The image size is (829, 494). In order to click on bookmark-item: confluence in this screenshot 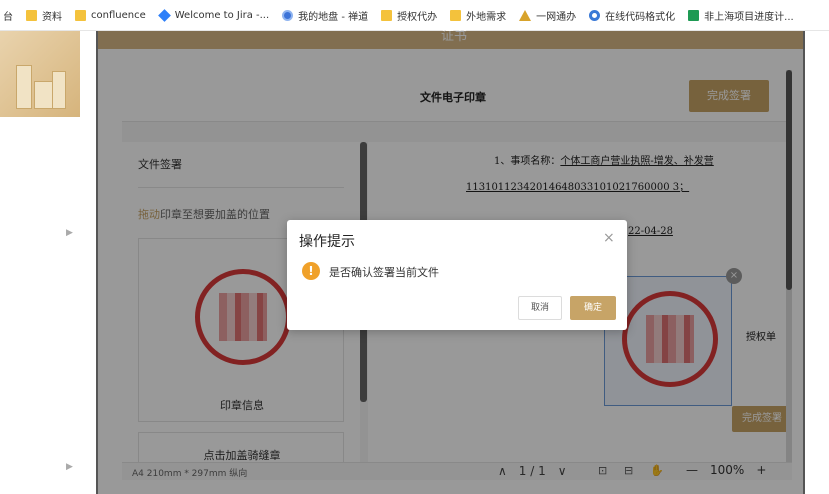, I will do `click(110, 15)`.